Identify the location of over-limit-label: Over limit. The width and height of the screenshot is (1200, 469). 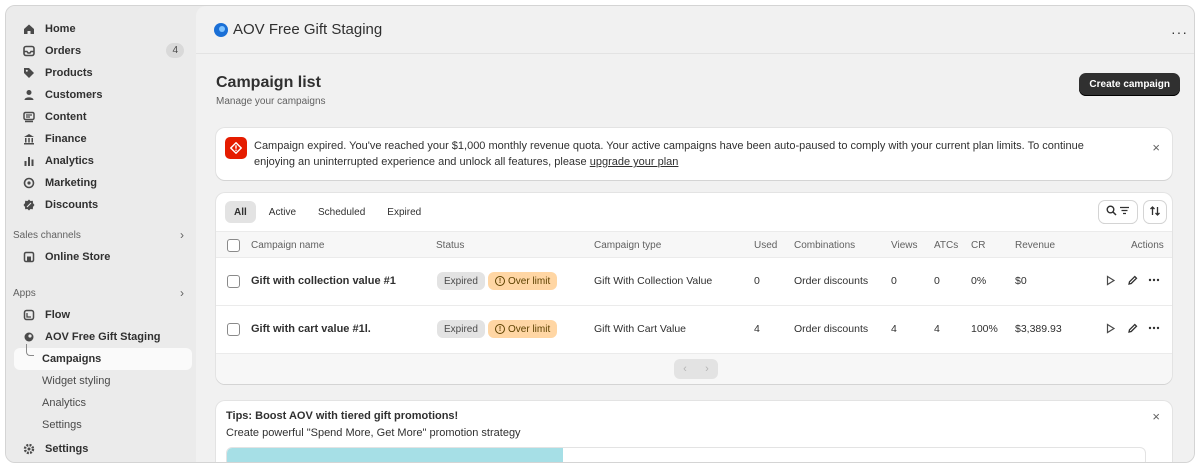
(529, 281).